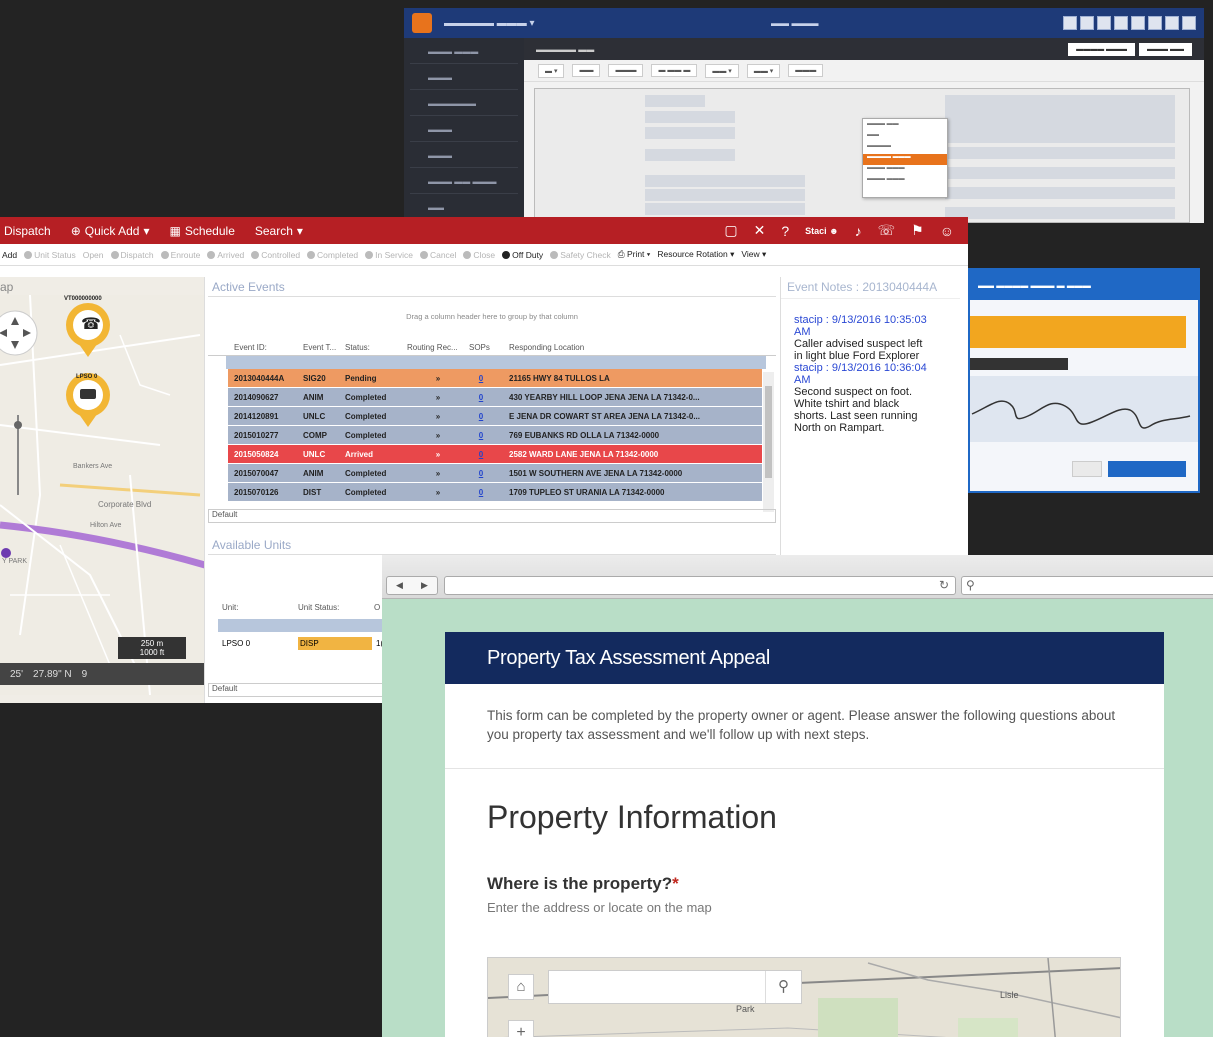  I want to click on forward-icon: ▶, so click(424, 585).